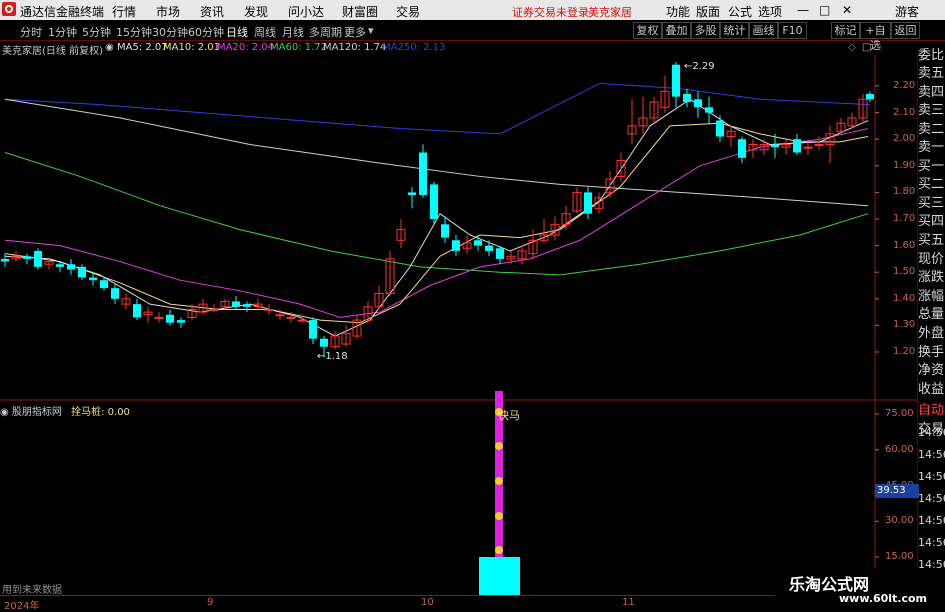  What do you see at coordinates (824, 10) in the screenshot?
I see `maximize-icon: □` at bounding box center [824, 10].